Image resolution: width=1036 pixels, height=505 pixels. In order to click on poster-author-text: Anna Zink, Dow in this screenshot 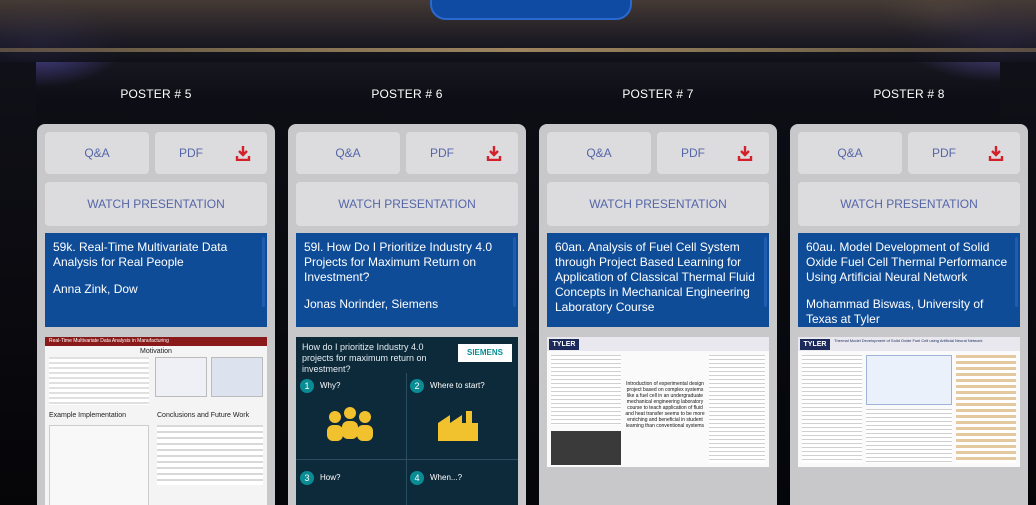, I will do `click(95, 289)`.